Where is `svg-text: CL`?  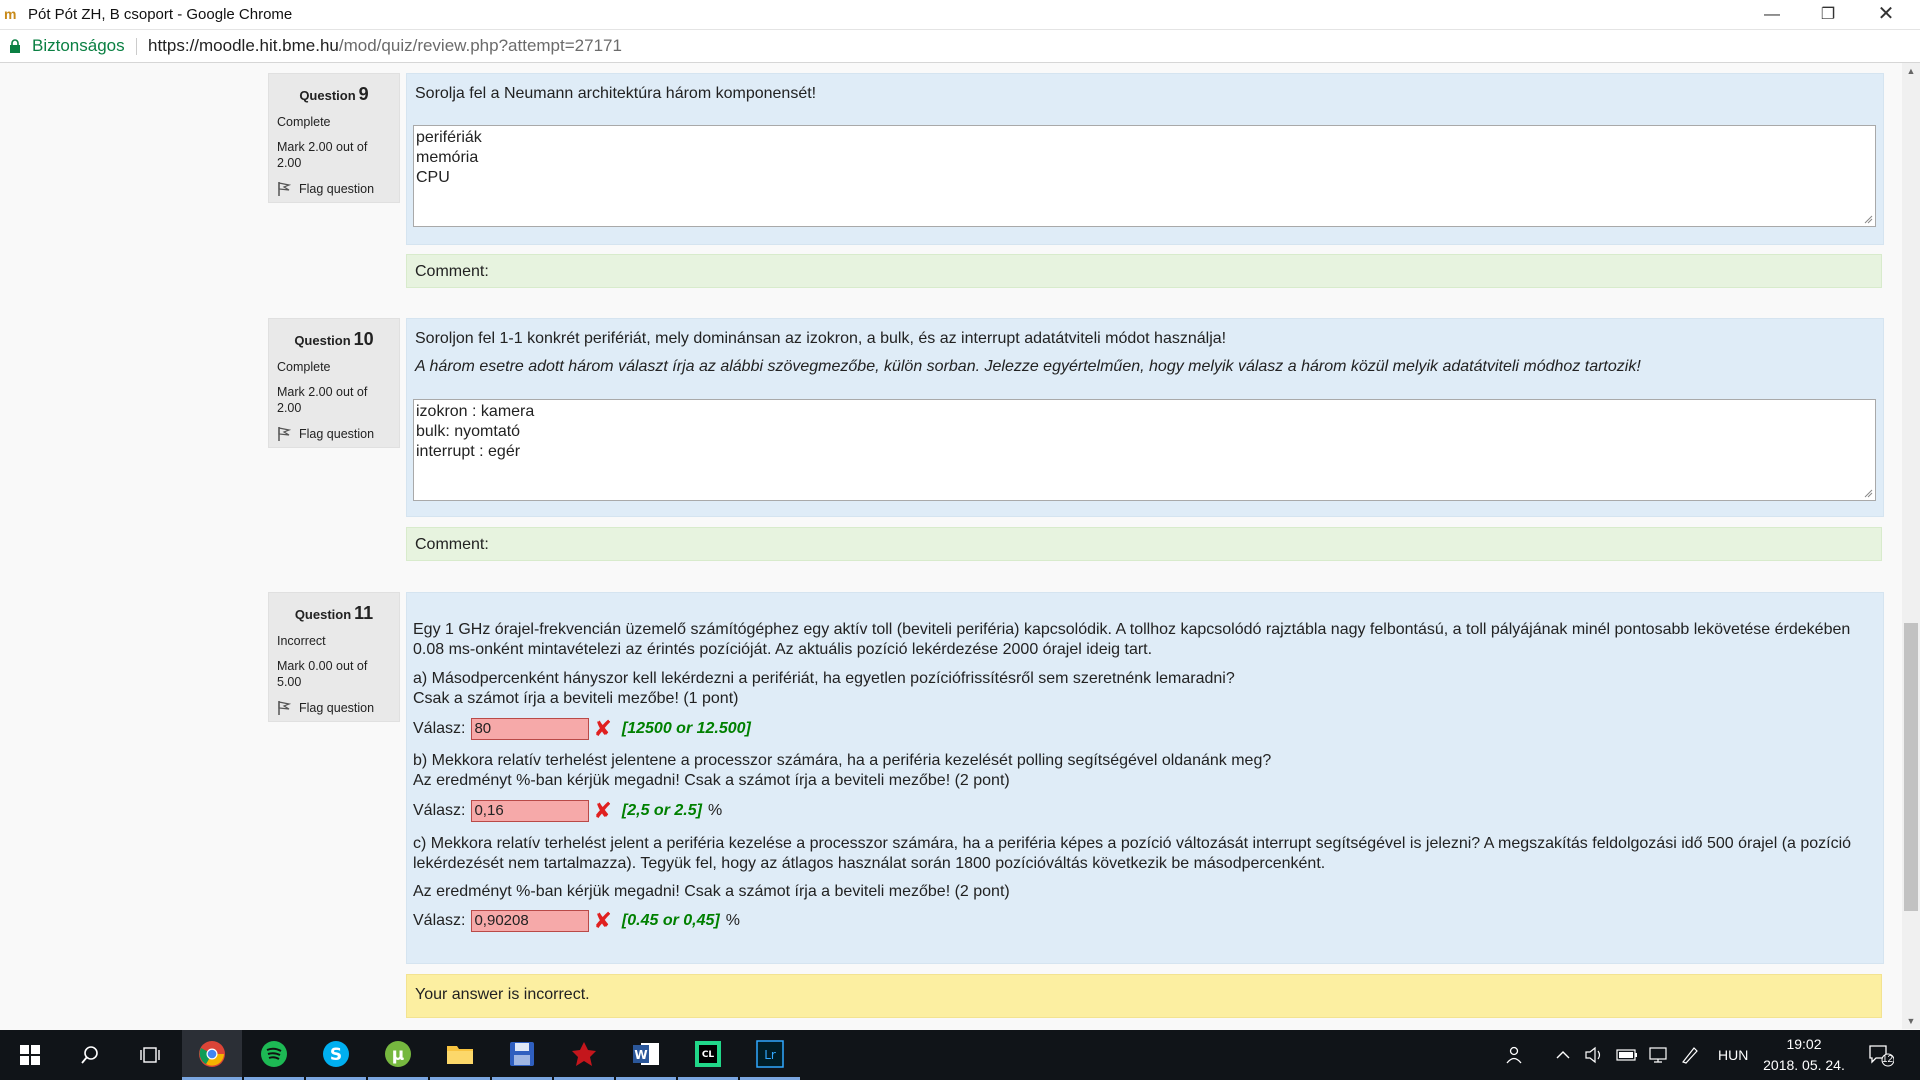
svg-text: CL is located at coordinates (708, 1055).